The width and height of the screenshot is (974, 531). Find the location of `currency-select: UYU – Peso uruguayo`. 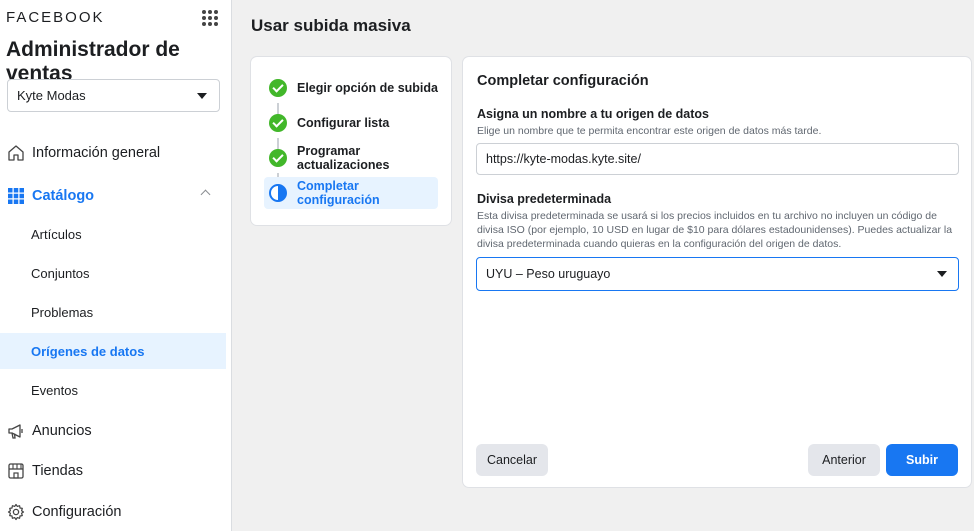

currency-select: UYU – Peso uruguayo is located at coordinates (717, 274).